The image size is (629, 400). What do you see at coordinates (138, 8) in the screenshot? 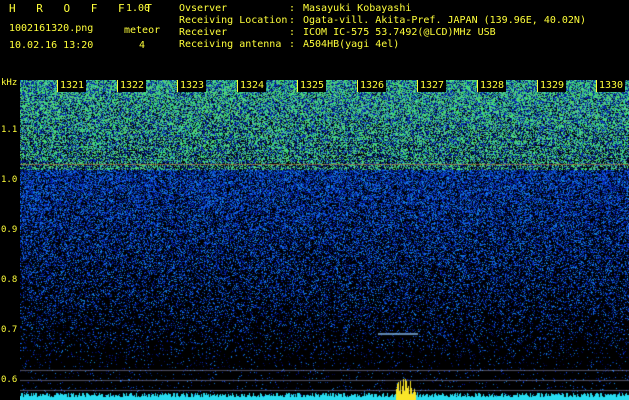
I see `app-version: 1.00` at bounding box center [138, 8].